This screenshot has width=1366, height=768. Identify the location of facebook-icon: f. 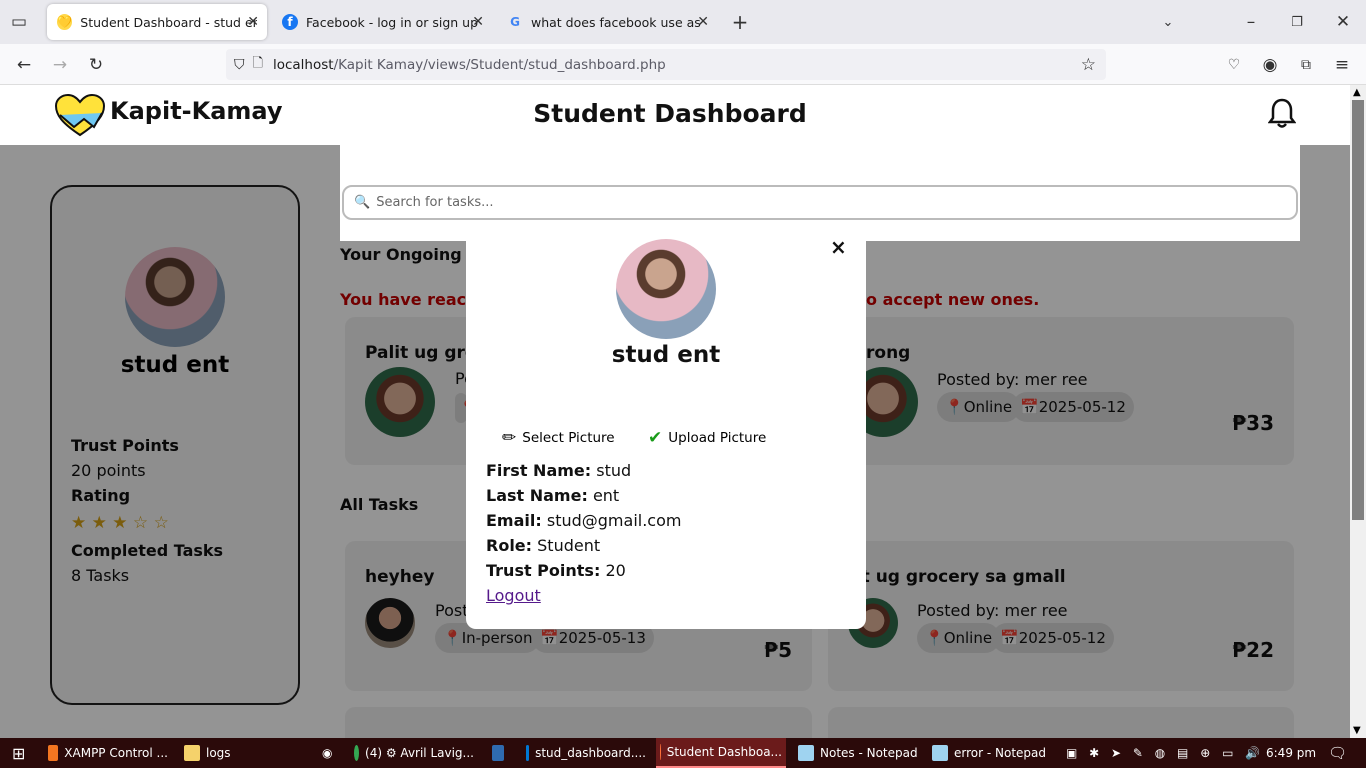
(290, 22).